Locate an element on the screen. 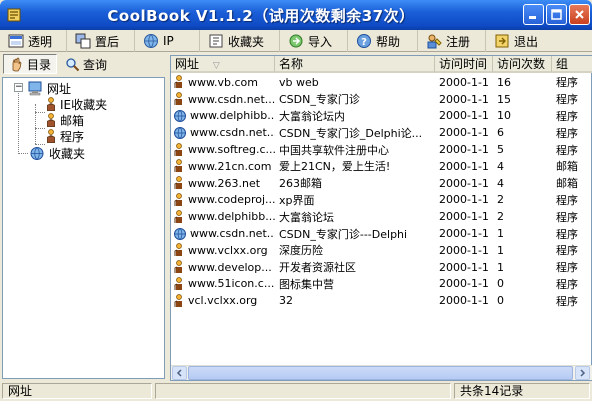  cell-count: 6 is located at coordinates (500, 133).